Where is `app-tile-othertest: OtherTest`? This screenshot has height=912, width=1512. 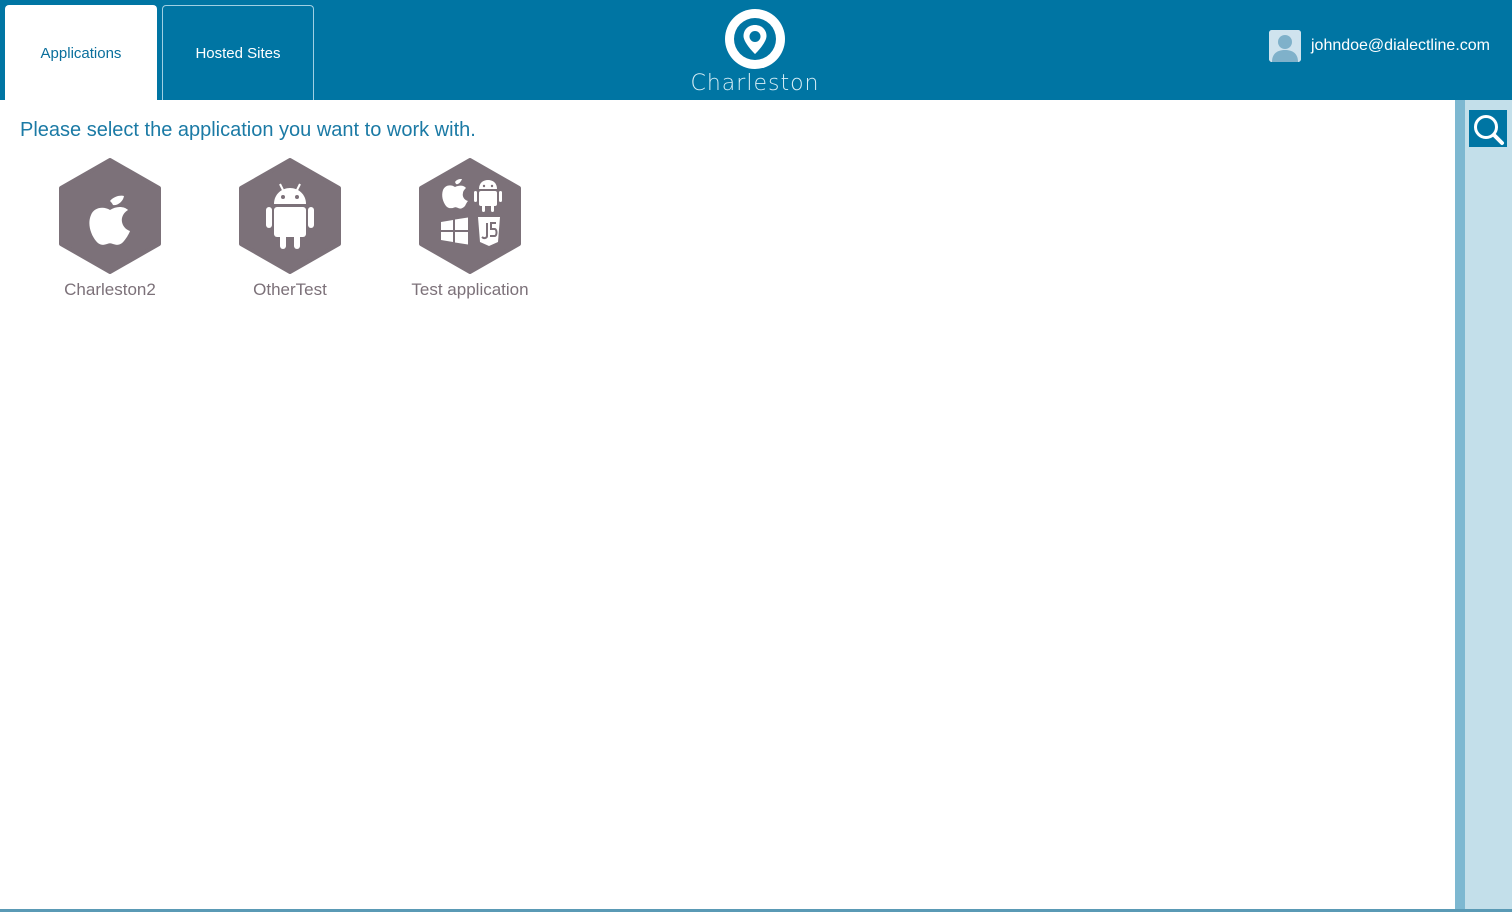 app-tile-othertest: OtherTest is located at coordinates (290, 229).